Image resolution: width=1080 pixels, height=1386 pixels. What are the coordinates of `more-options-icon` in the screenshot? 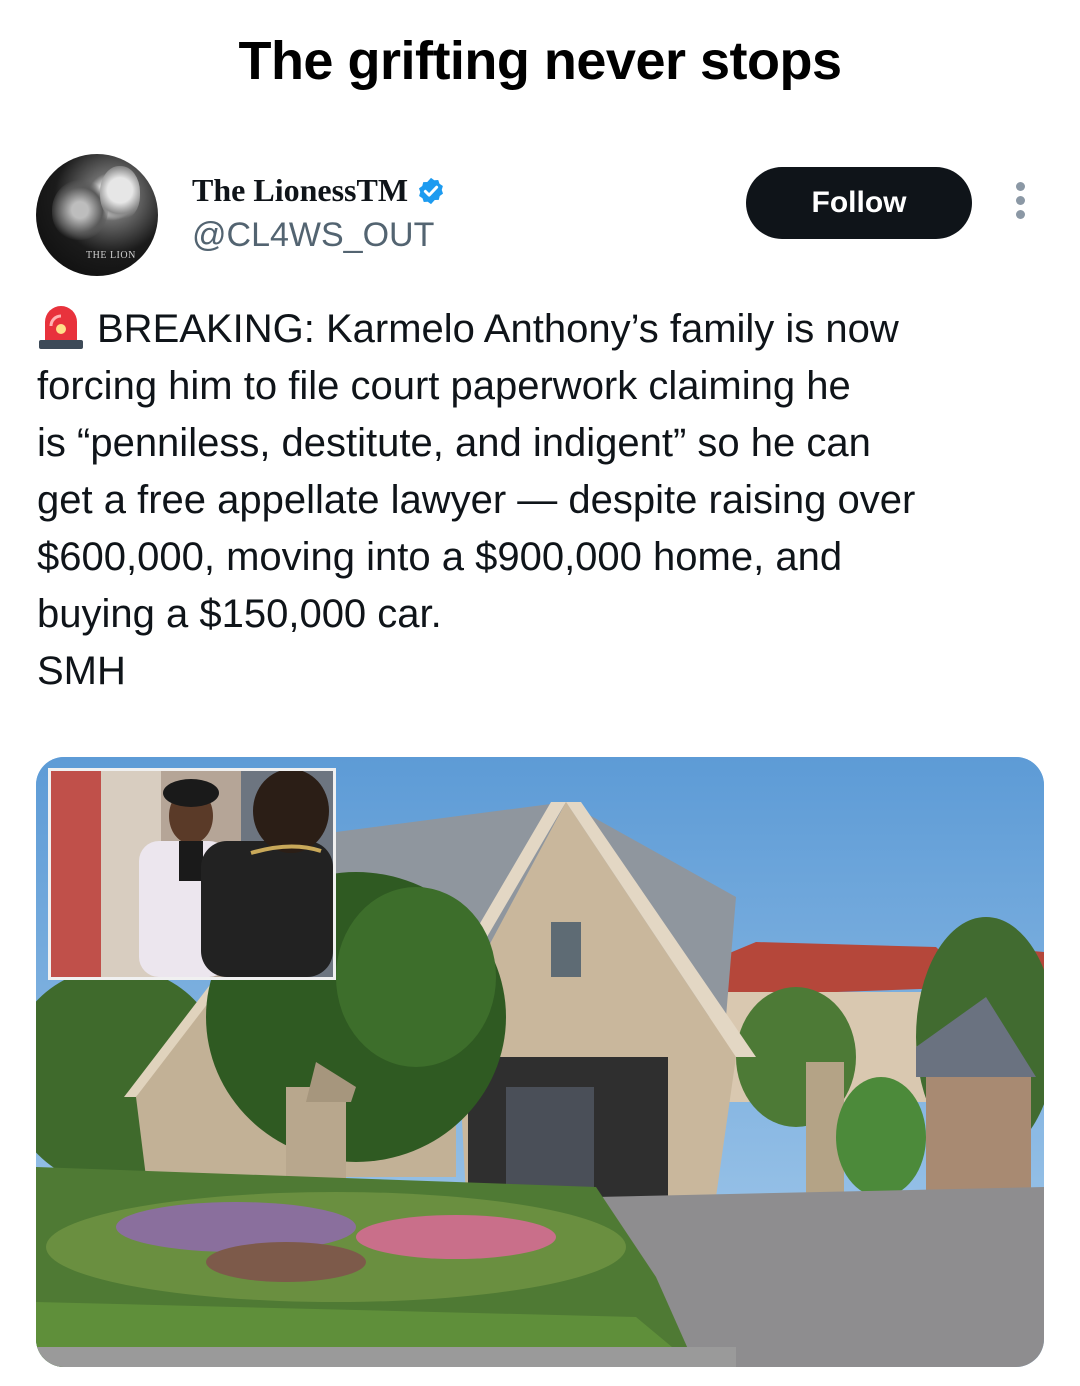 It's located at (1020, 202).